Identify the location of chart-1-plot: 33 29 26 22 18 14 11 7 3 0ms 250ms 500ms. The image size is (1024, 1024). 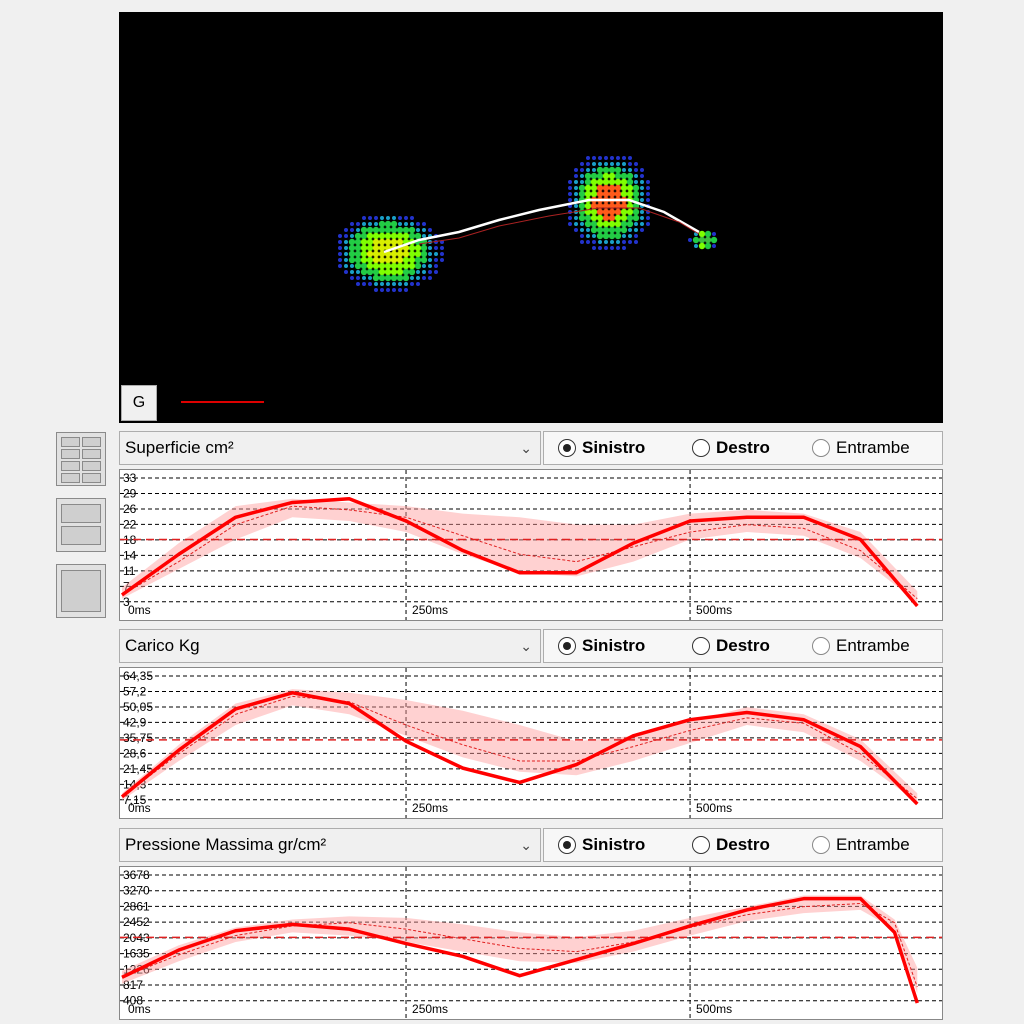
(531, 545).